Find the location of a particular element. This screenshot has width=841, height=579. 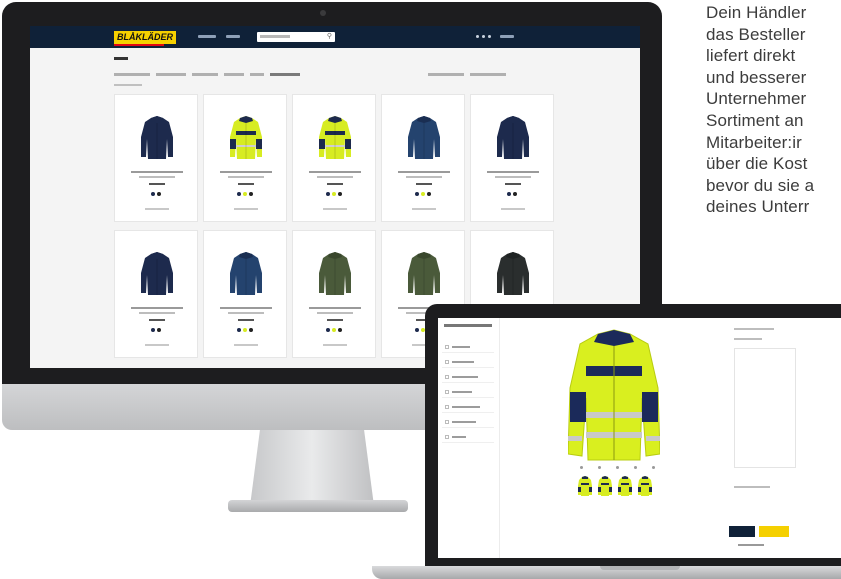

promo-line: das Besteller is located at coordinates (756, 34).